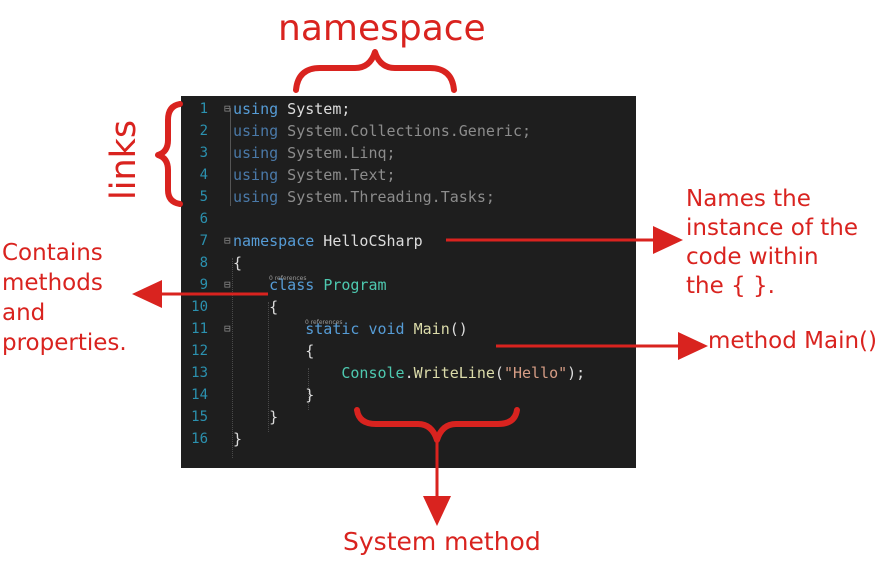  Describe the element at coordinates (375, 71) in the screenshot. I see `namespace-brace` at that location.